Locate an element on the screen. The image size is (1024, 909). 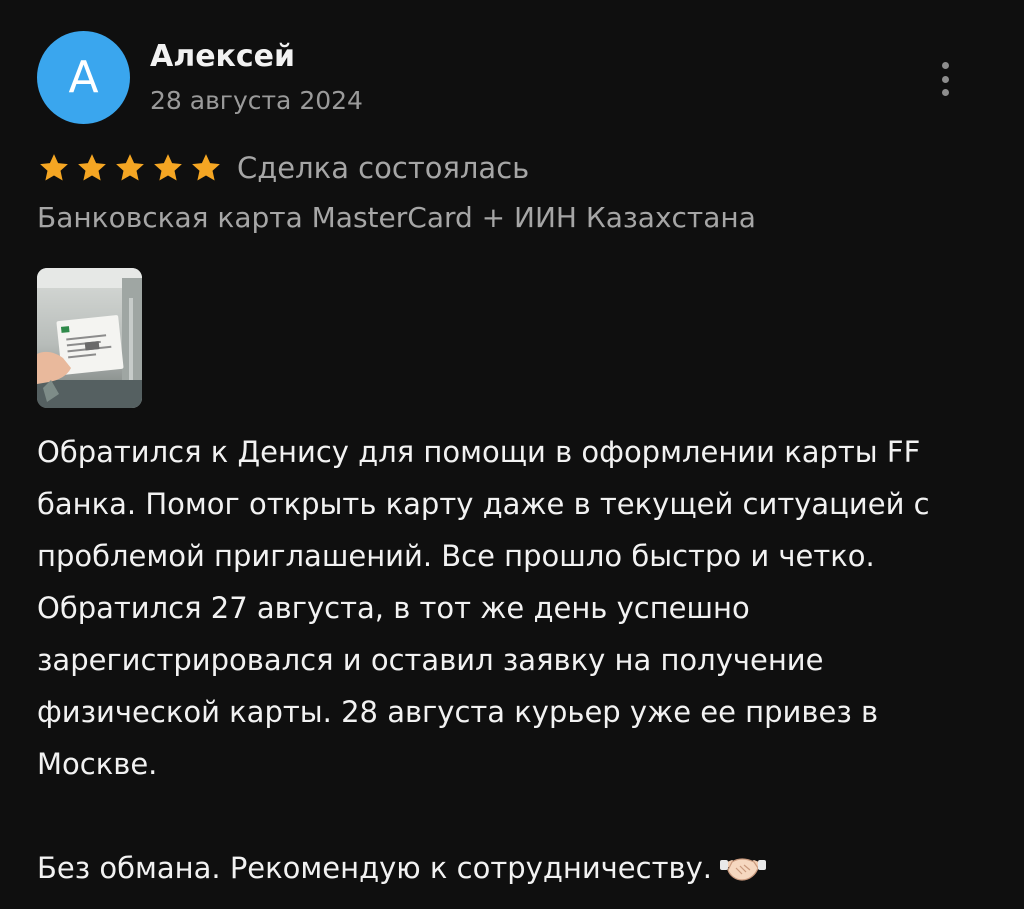
review-photo-thumbnail is located at coordinates (89, 338).